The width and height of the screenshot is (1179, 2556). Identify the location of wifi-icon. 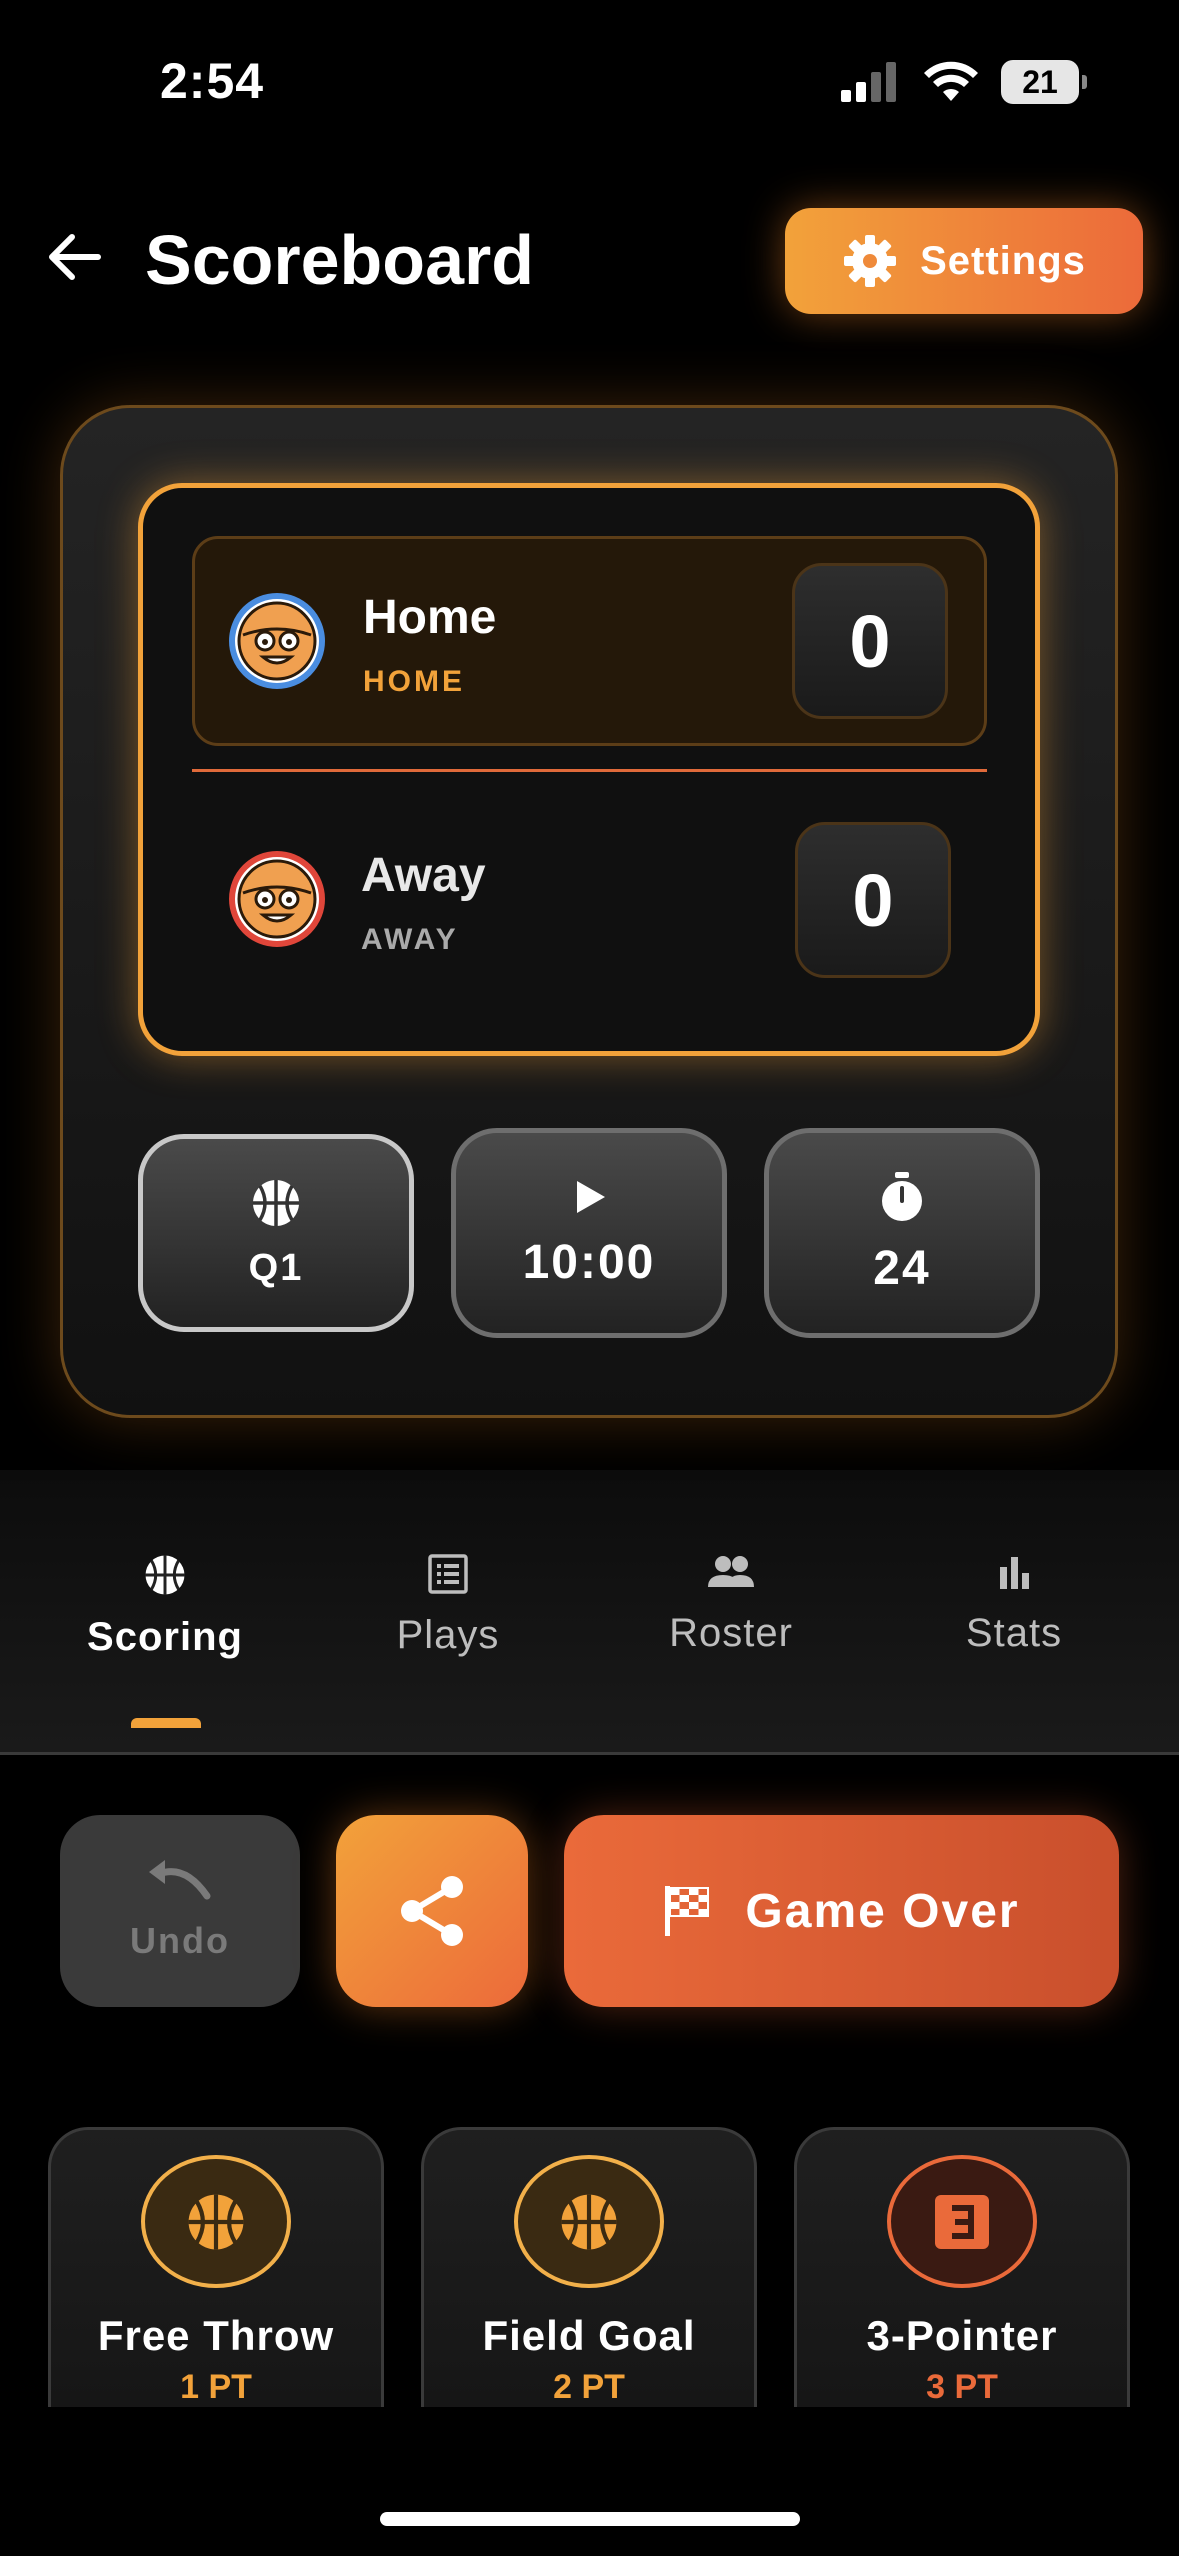
(951, 81).